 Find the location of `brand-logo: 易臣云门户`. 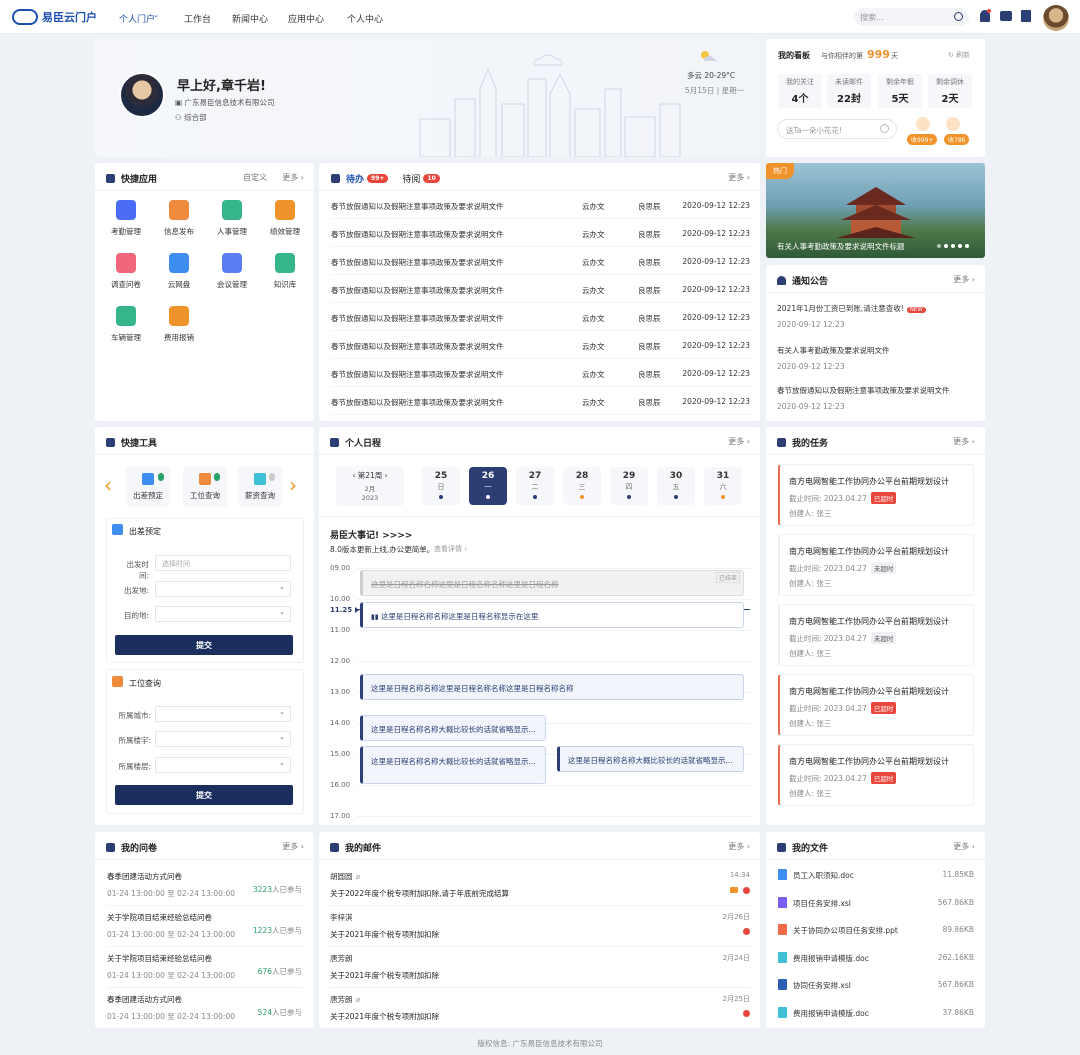

brand-logo: 易臣云门户 is located at coordinates (54, 17).